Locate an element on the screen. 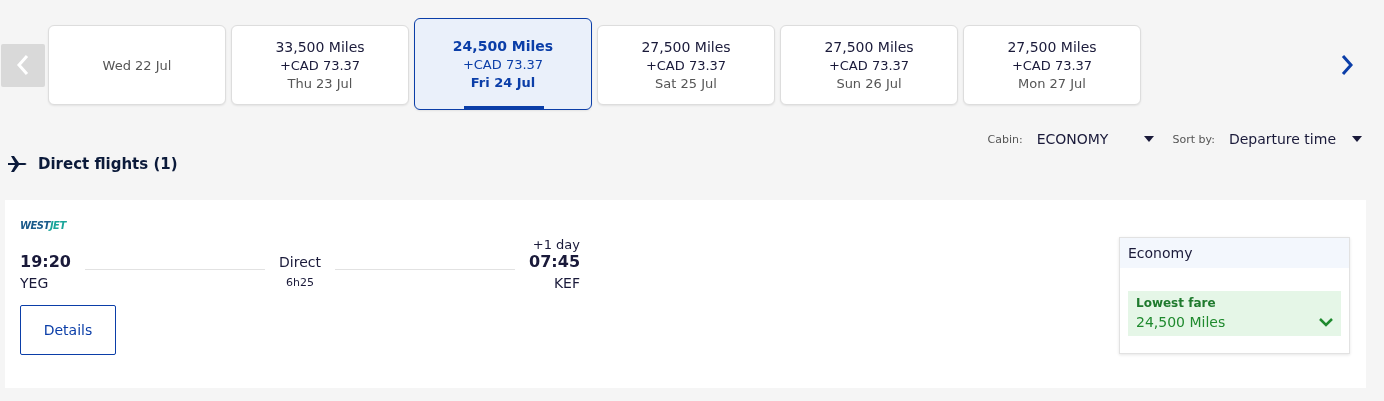 This screenshot has height=401, width=1384. duration-label: 6h25 is located at coordinates (300, 282).